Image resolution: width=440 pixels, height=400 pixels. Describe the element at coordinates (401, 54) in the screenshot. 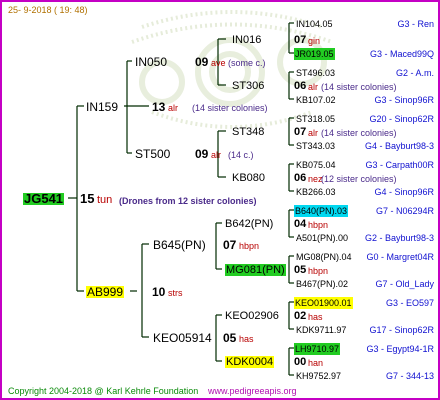

I see `gen5-code: G3 - Maced99Q` at that location.